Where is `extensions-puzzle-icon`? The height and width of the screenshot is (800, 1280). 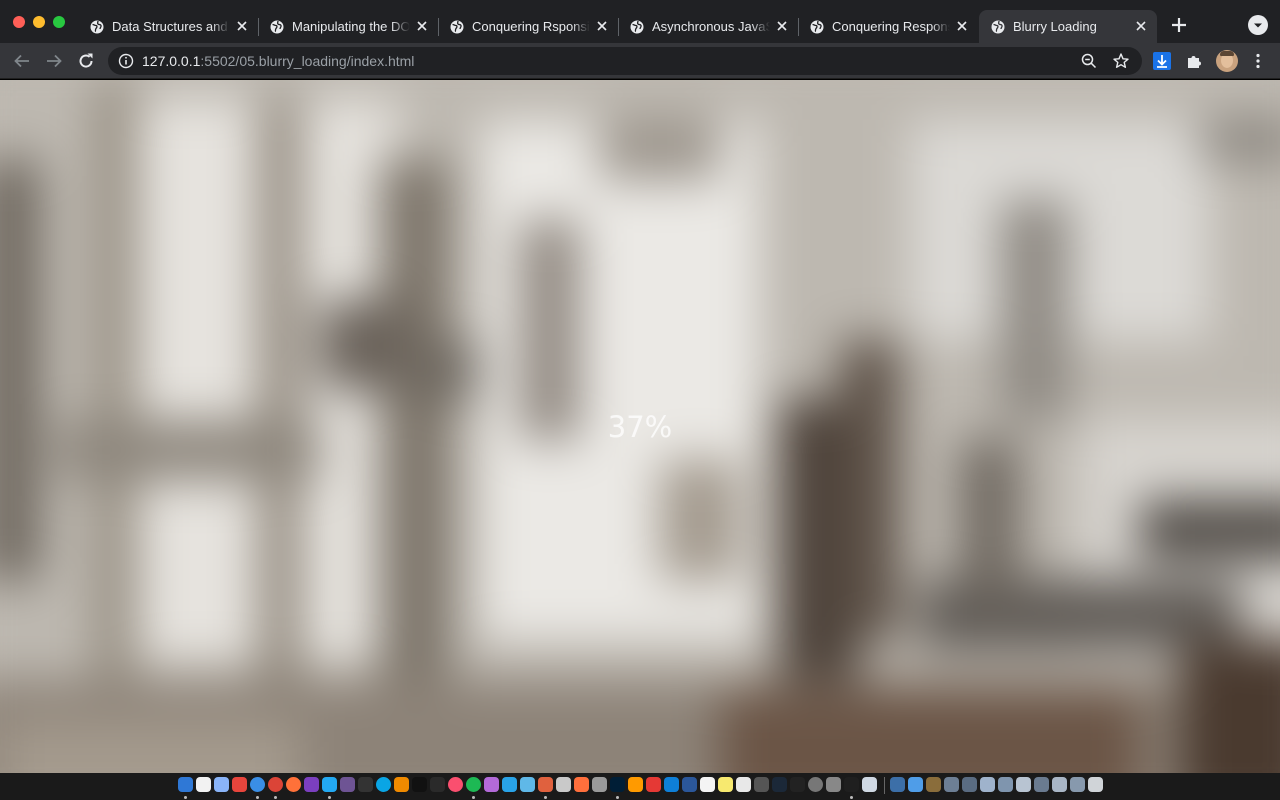 extensions-puzzle-icon is located at coordinates (1194, 61).